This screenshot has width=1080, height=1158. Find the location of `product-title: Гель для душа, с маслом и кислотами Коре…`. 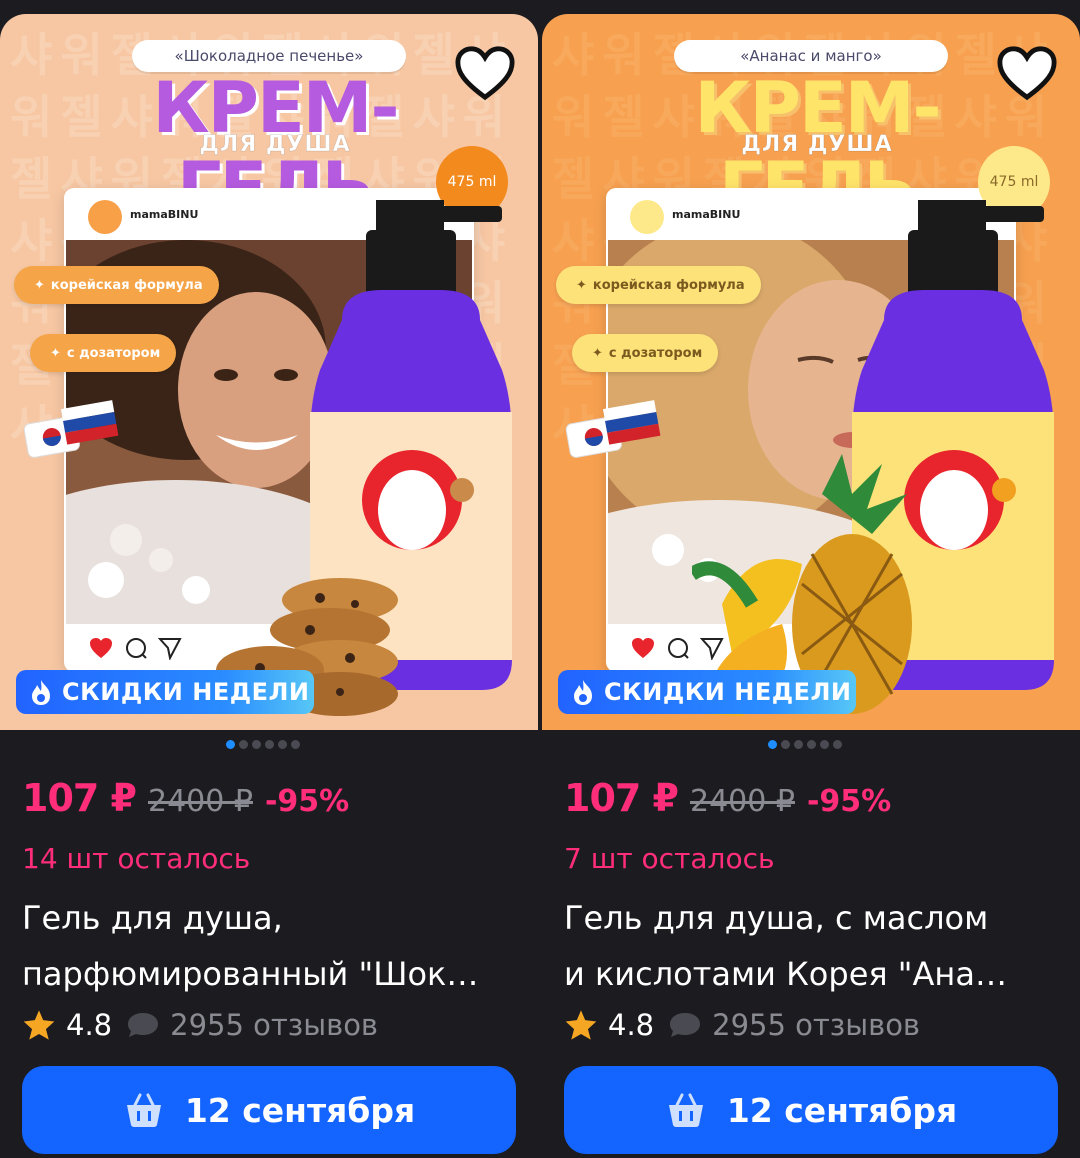

product-title: Гель для душа, с маслом и кислотами Коре… is located at coordinates (814, 946).